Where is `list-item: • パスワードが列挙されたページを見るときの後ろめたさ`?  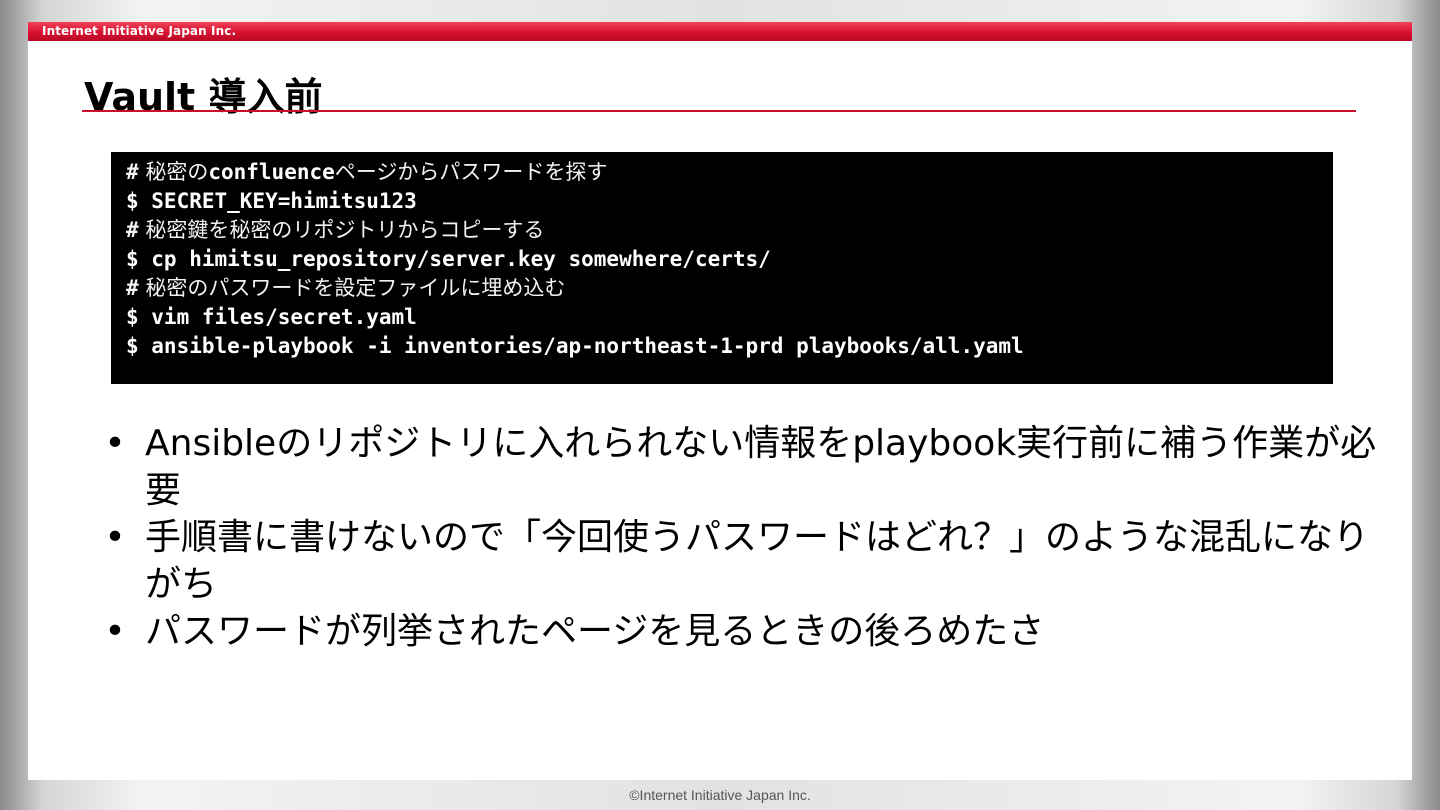
list-item: • パスワードが列挙されたページを見るときの後ろめたさ is located at coordinates (750, 631).